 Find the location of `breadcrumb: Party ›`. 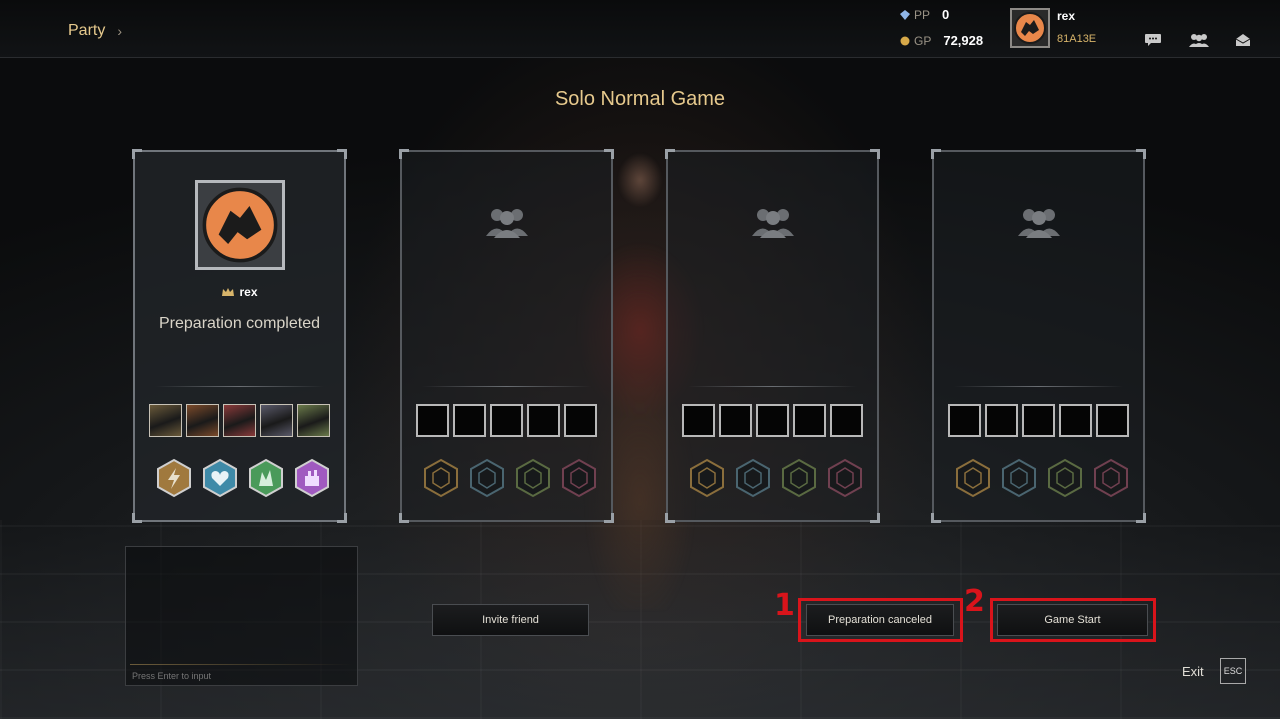

breadcrumb: Party › is located at coordinates (95, 31).